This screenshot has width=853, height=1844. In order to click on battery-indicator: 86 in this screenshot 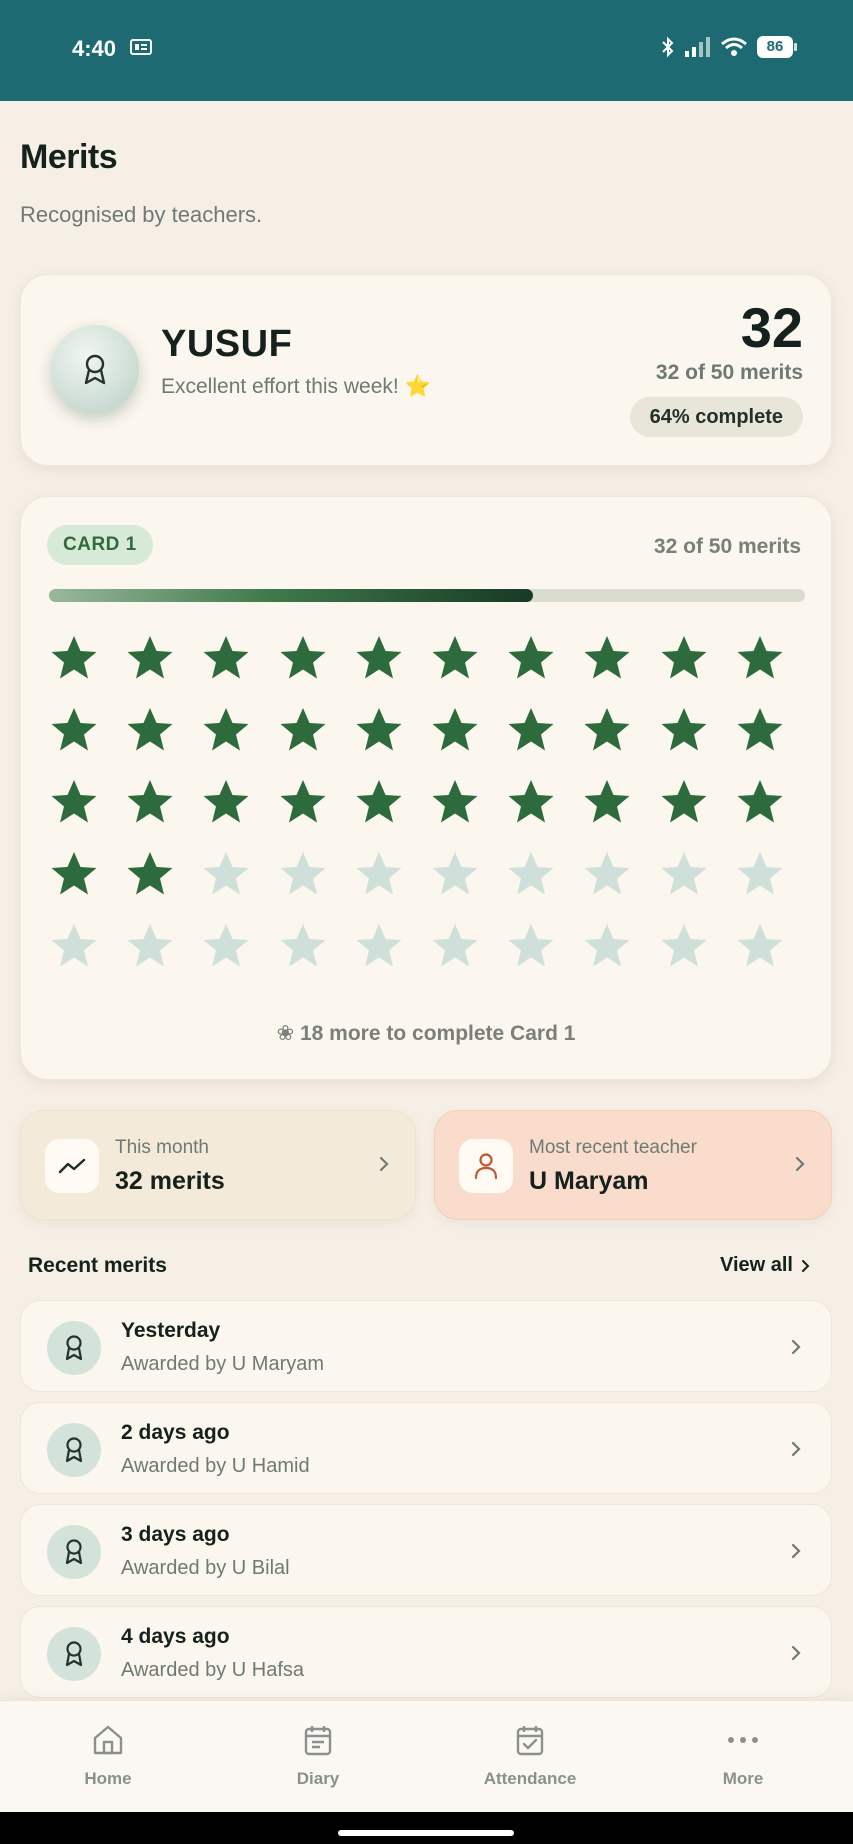, I will do `click(777, 47)`.